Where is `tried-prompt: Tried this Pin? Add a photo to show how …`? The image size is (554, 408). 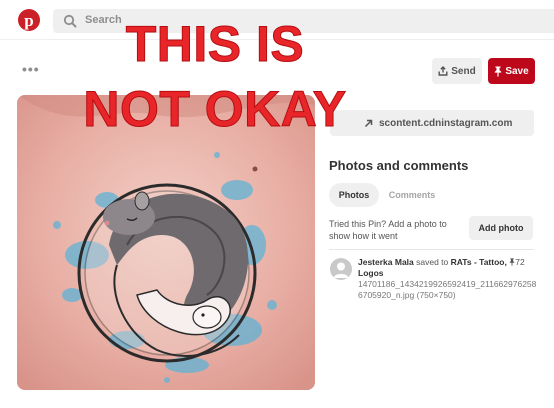 tried-prompt: Tried this Pin? Add a photo to show how … is located at coordinates (388, 230).